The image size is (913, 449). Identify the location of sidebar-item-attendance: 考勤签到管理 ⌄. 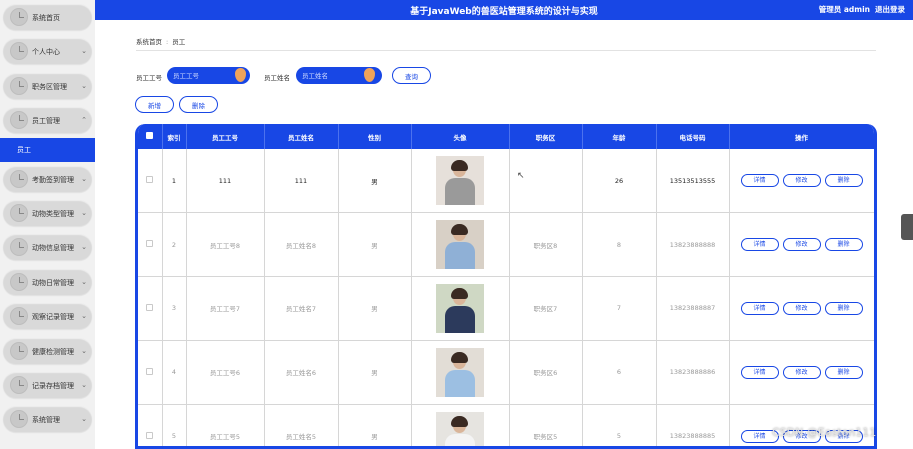
(47, 179).